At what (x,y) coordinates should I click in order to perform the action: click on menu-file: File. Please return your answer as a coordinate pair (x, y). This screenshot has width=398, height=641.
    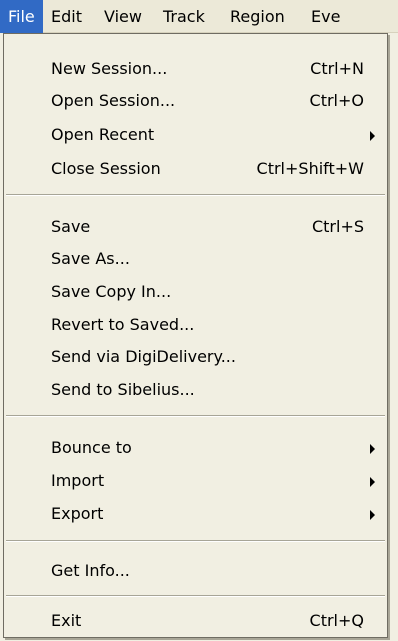
    Looking at the image, I should click on (21, 16).